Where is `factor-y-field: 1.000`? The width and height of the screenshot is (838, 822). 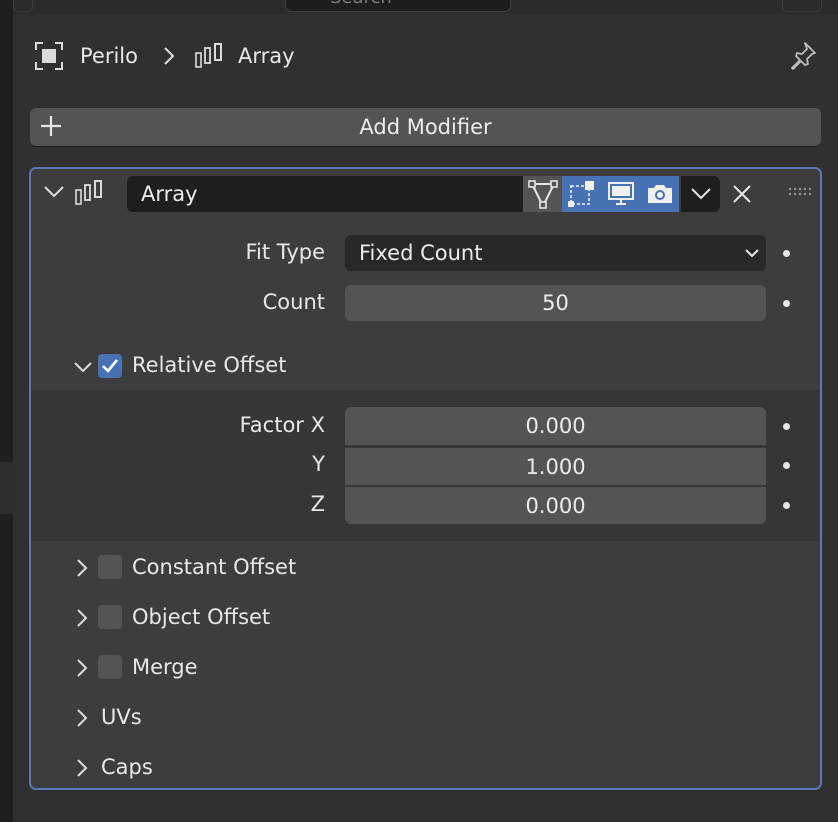 factor-y-field: 1.000 is located at coordinates (555, 466).